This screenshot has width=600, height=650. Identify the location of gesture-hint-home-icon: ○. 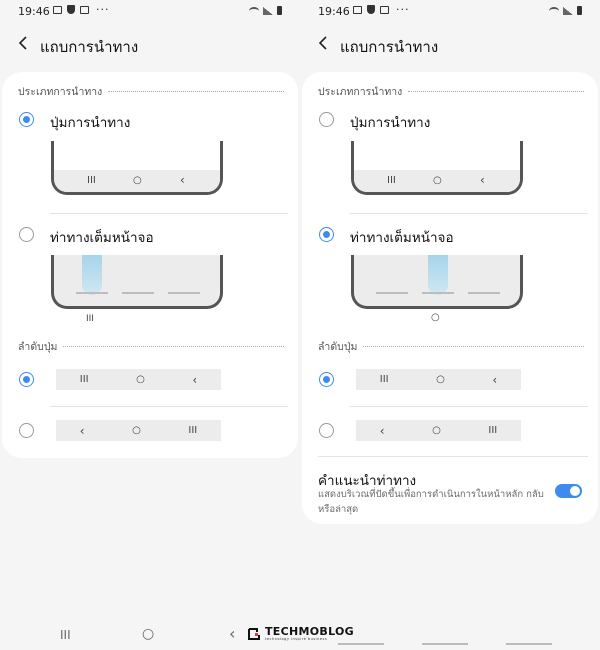
(435, 317).